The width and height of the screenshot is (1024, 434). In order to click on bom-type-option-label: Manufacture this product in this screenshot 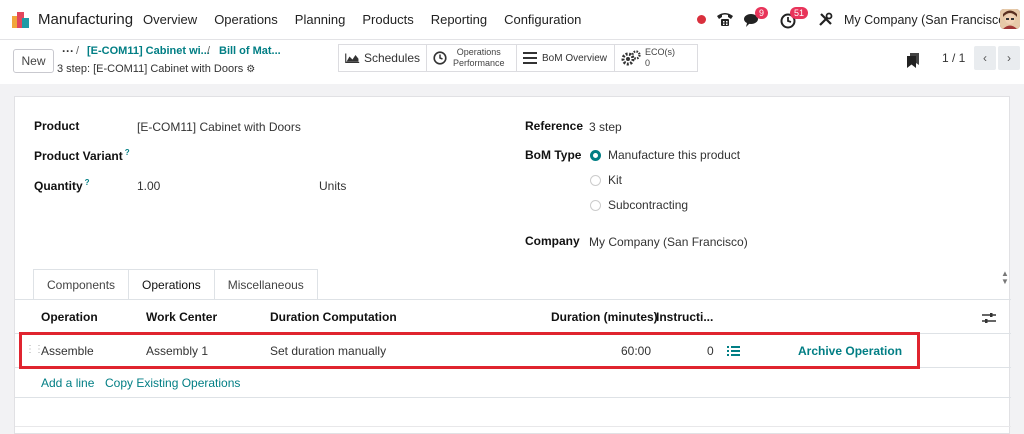, I will do `click(674, 155)`.